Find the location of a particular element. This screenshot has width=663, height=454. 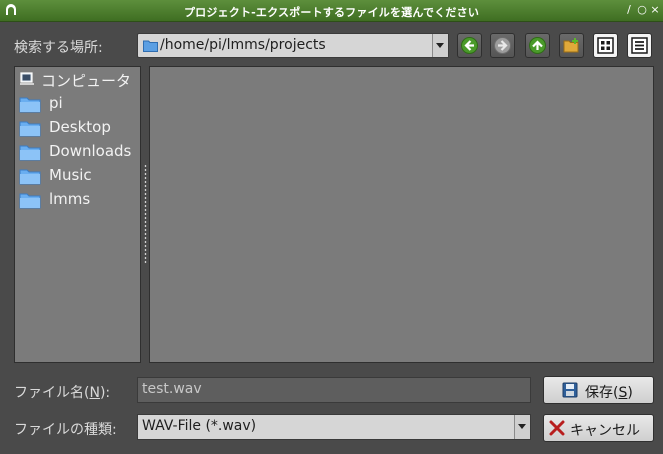

icon-view-button is located at coordinates (605, 45).